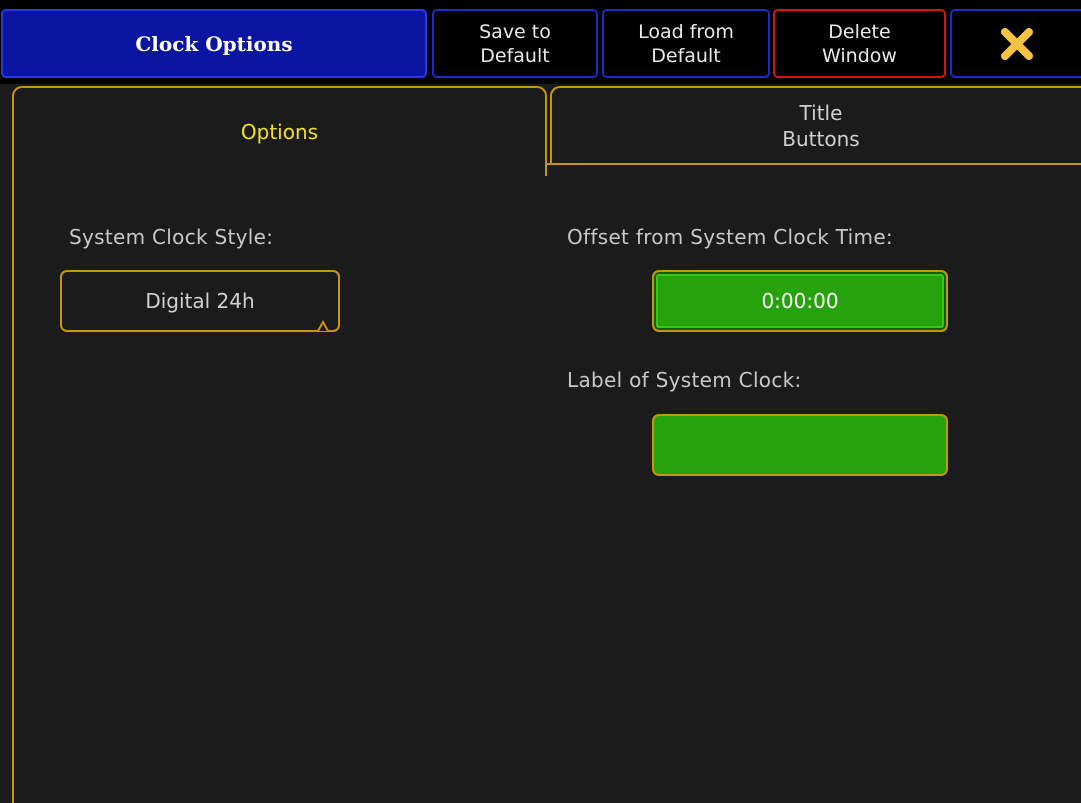 The image size is (1081, 803). What do you see at coordinates (800, 301) in the screenshot?
I see `offset-time-field: 0:00:00` at bounding box center [800, 301].